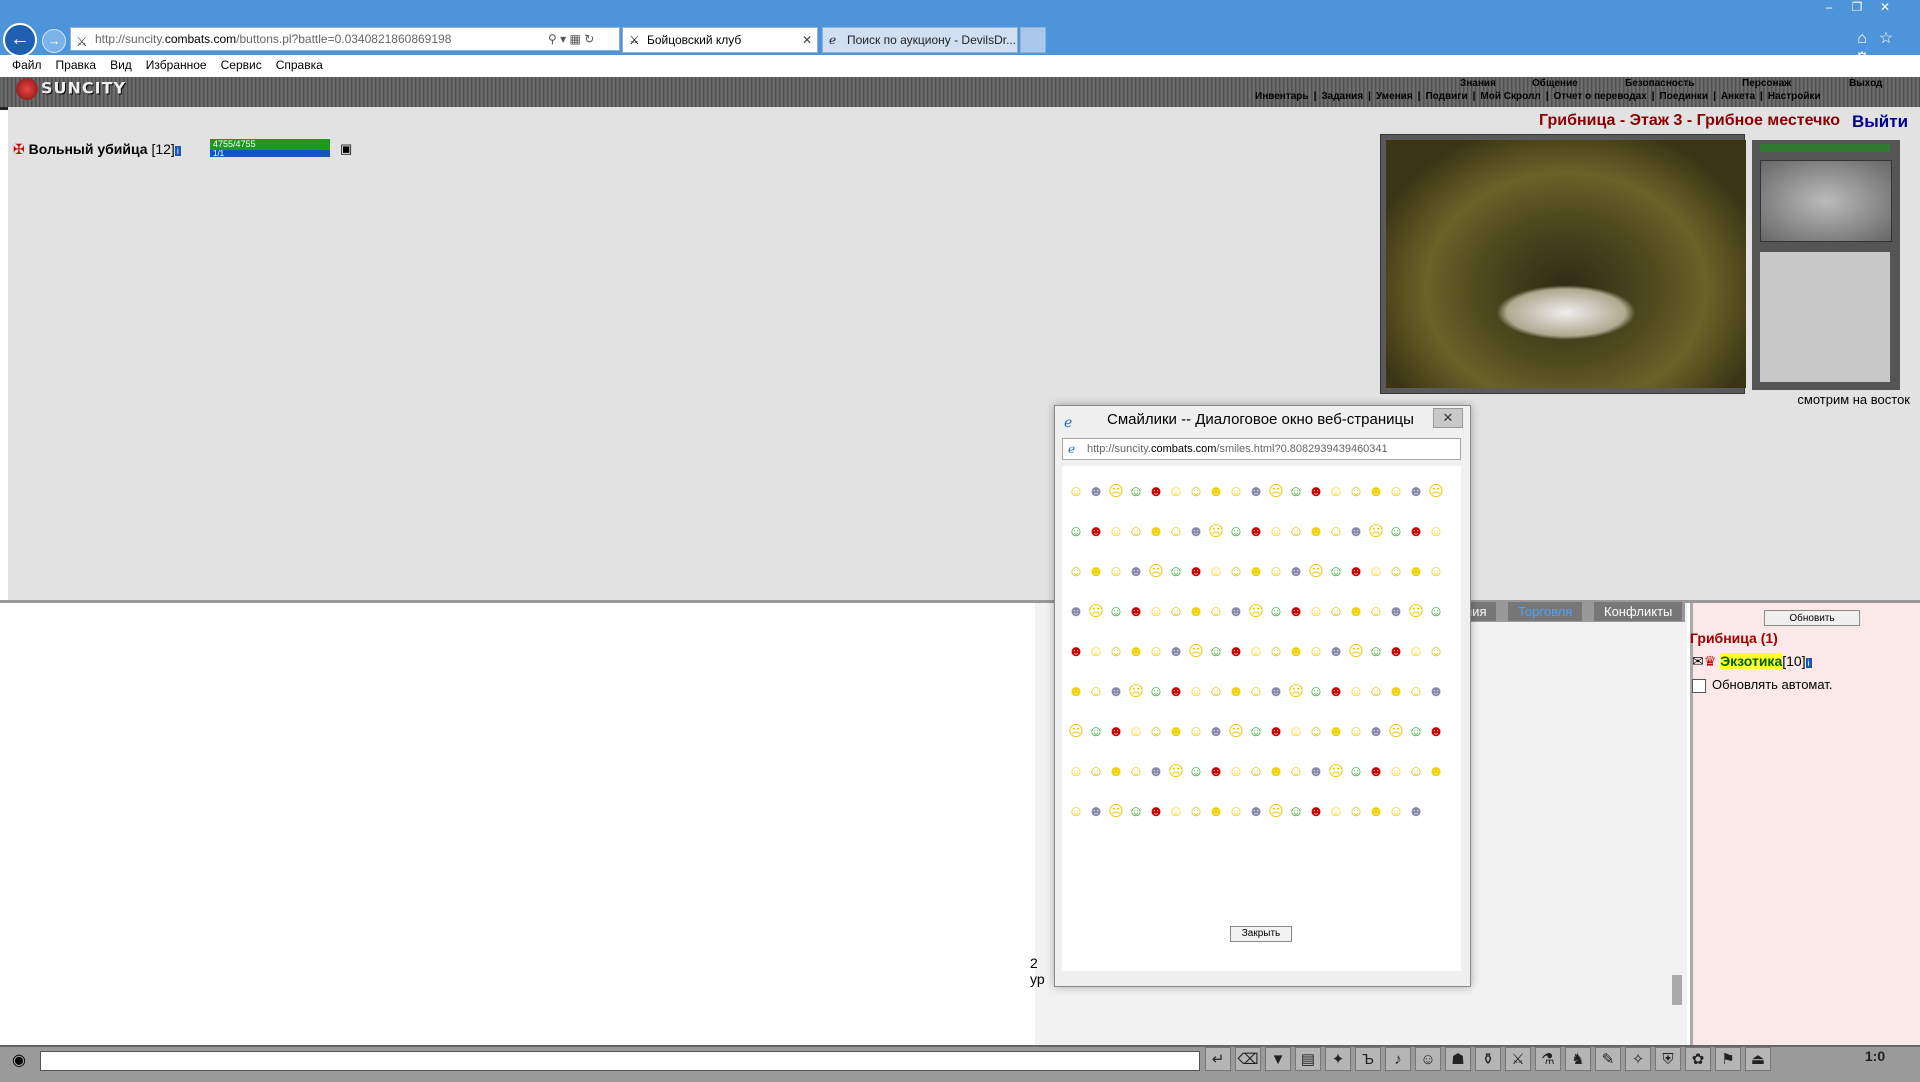 The width and height of the screenshot is (1920, 1082). Describe the element at coordinates (1728, 1059) in the screenshot. I see `bird-icon: ⚑` at that location.